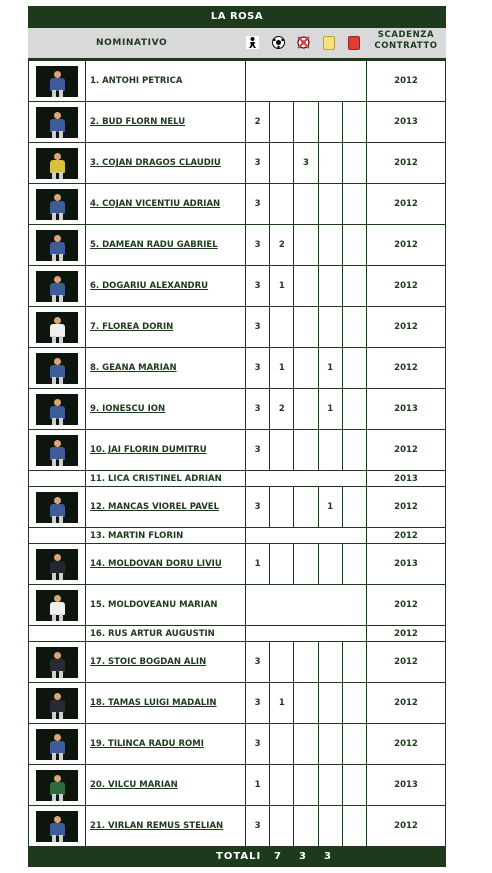  What do you see at coordinates (153, 703) in the screenshot?
I see `player-name: 18. TAMAS LUIGI MADALIN` at bounding box center [153, 703].